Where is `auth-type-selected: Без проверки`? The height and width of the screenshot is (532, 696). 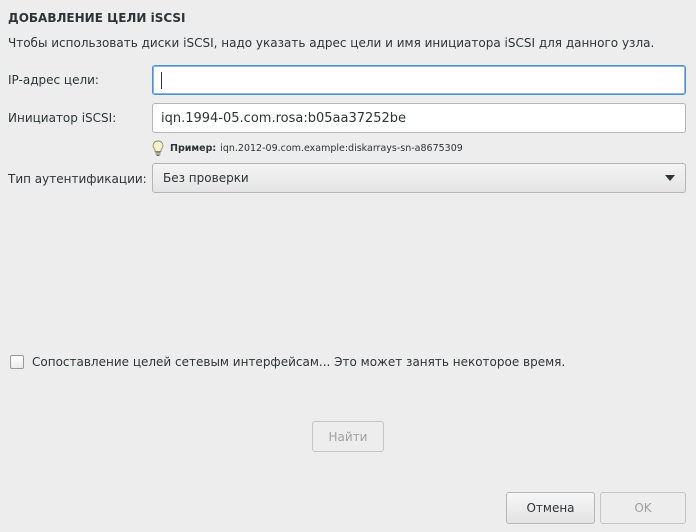 auth-type-selected: Без проверки is located at coordinates (206, 178).